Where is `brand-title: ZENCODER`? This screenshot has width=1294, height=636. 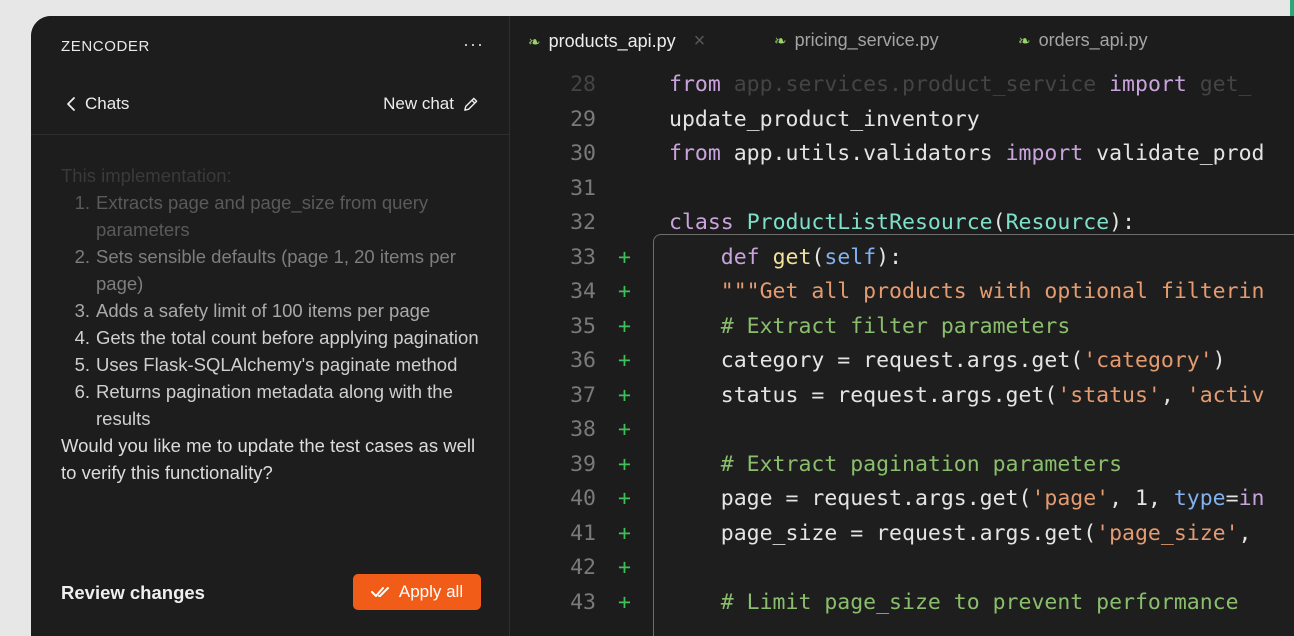 brand-title: ZENCODER is located at coordinates (105, 46).